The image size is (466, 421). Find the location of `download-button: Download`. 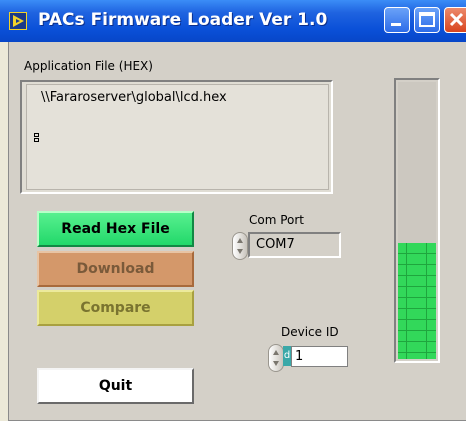

download-button: Download is located at coordinates (115, 269).